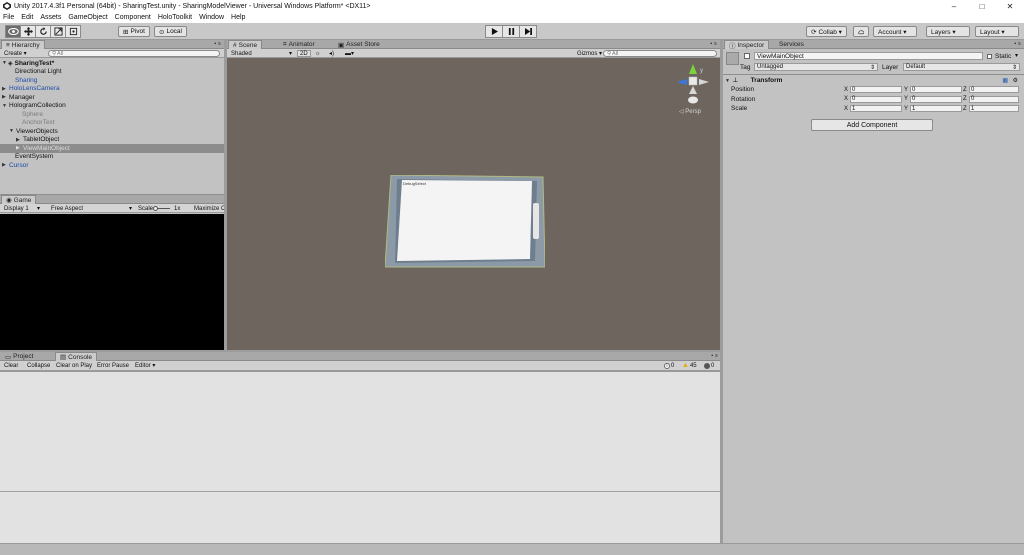 Image resolution: width=1024 pixels, height=555 pixels. Describe the element at coordinates (11, 365) in the screenshot. I see `clear-button: Clear` at that location.